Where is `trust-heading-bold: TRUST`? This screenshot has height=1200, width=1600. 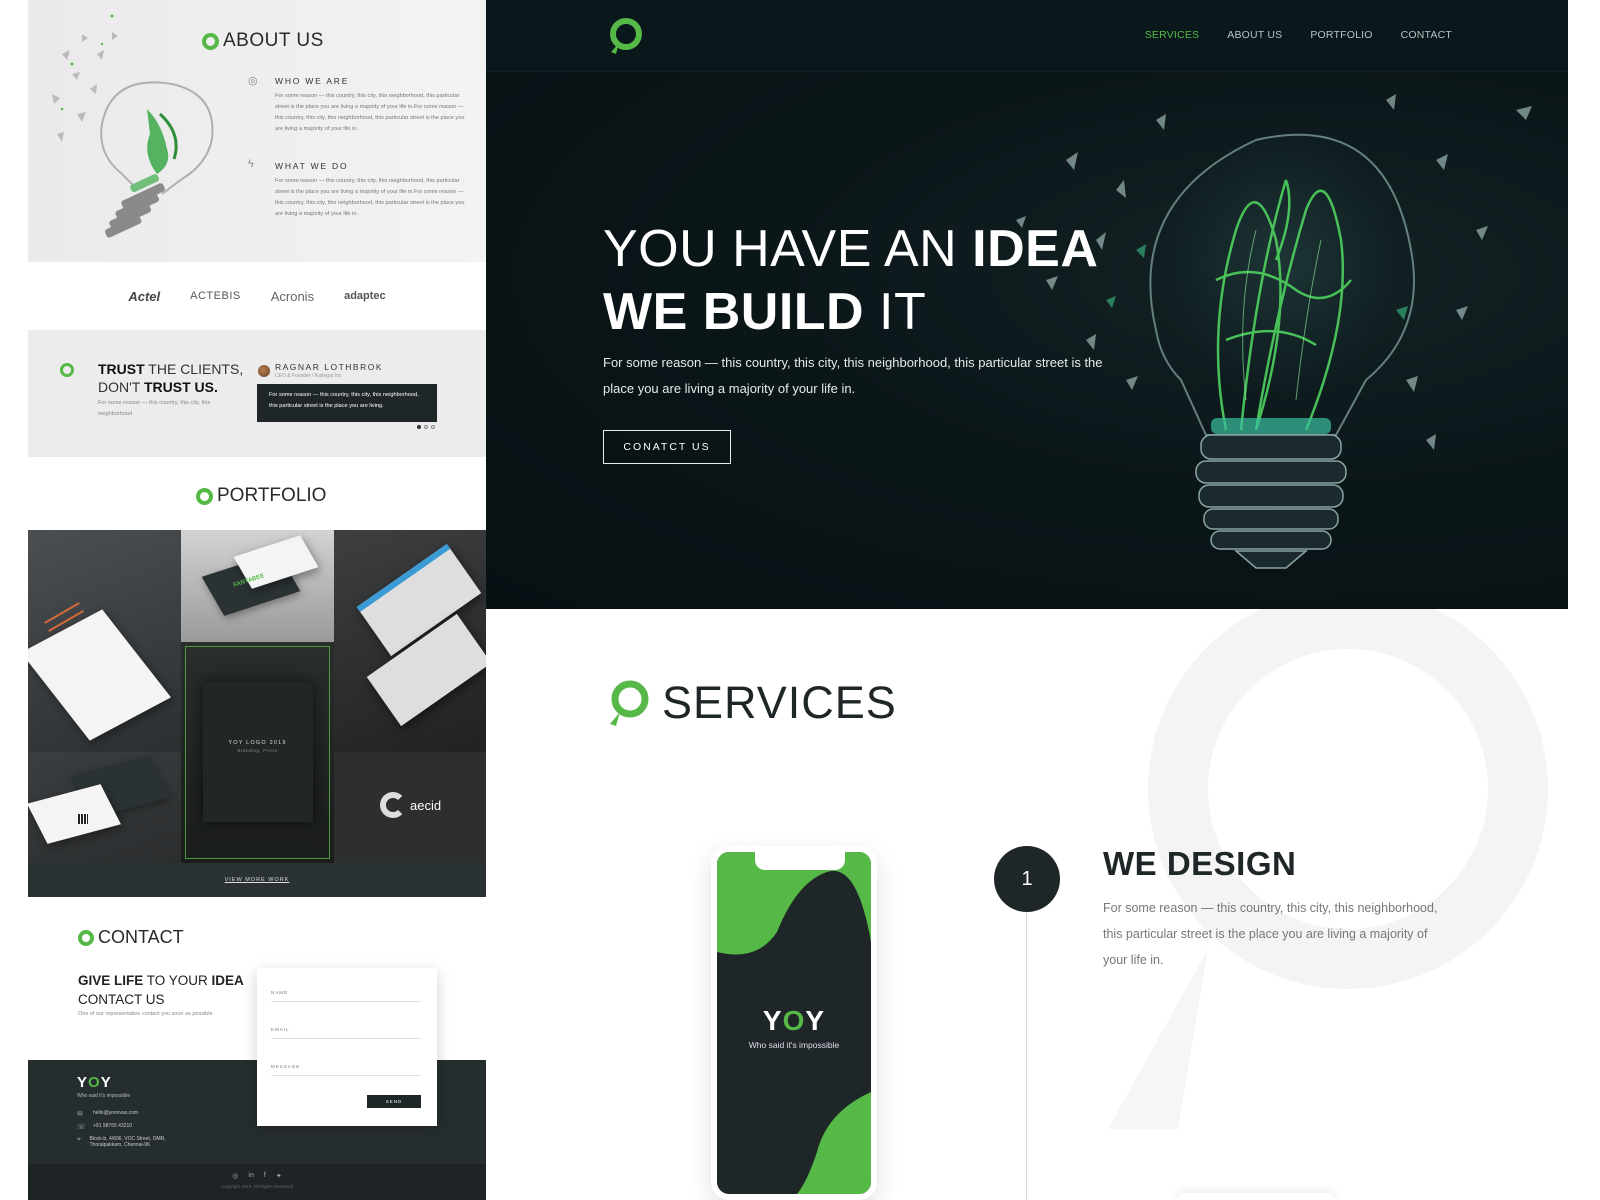
trust-heading-bold: TRUST is located at coordinates (121, 369).